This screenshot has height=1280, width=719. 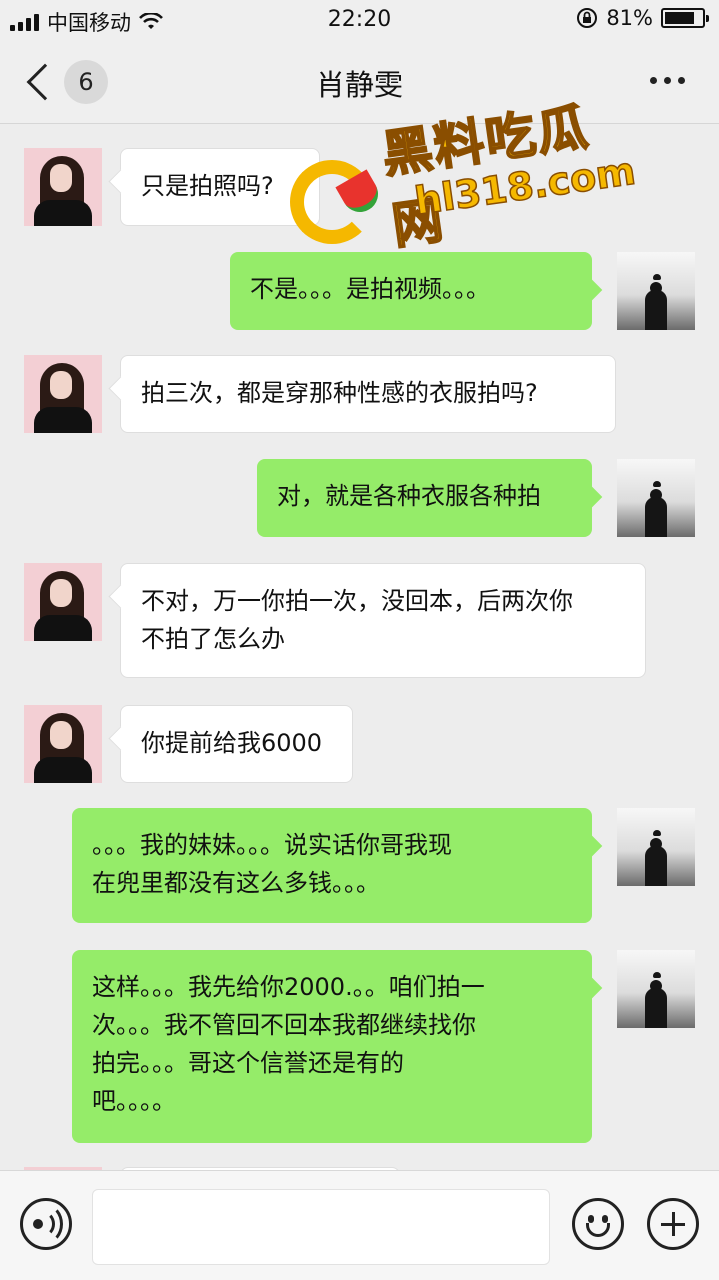 What do you see at coordinates (424, 498) in the screenshot?
I see `message-bubble: 对，就是各种衣服各种拍` at bounding box center [424, 498].